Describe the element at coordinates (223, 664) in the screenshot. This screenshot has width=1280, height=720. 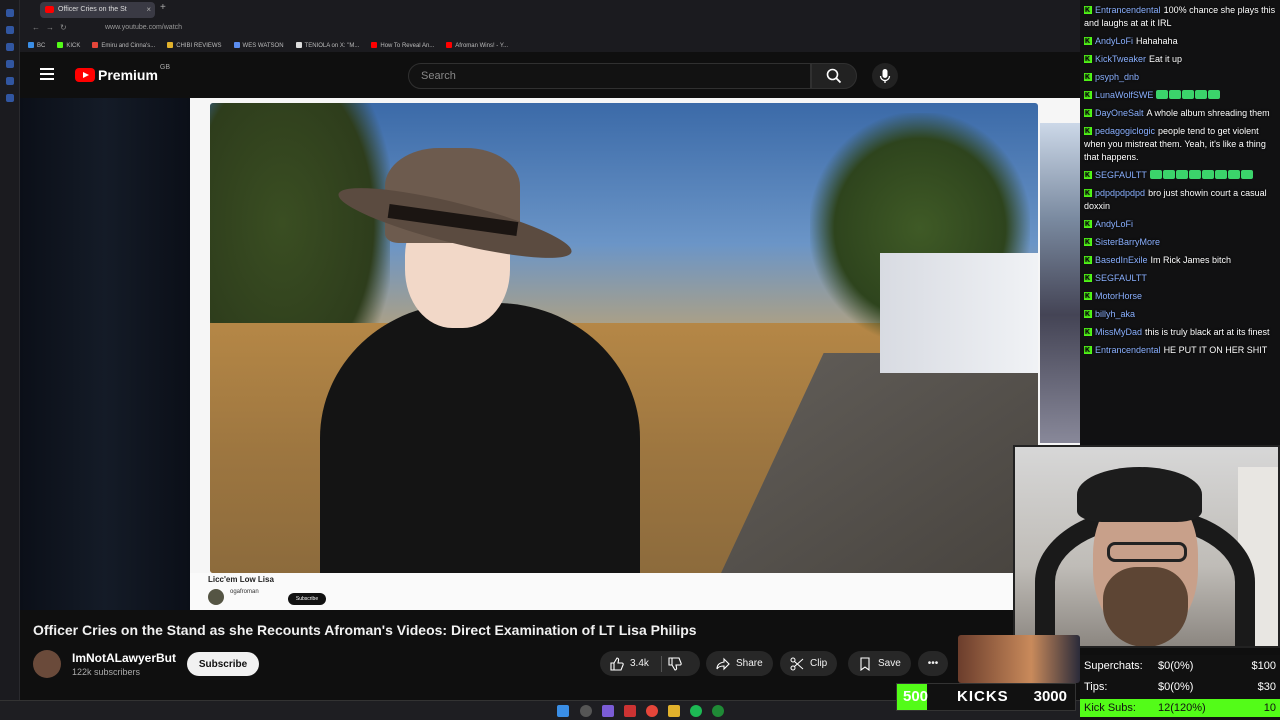
I see `subscribe-button: Subscribe` at that location.